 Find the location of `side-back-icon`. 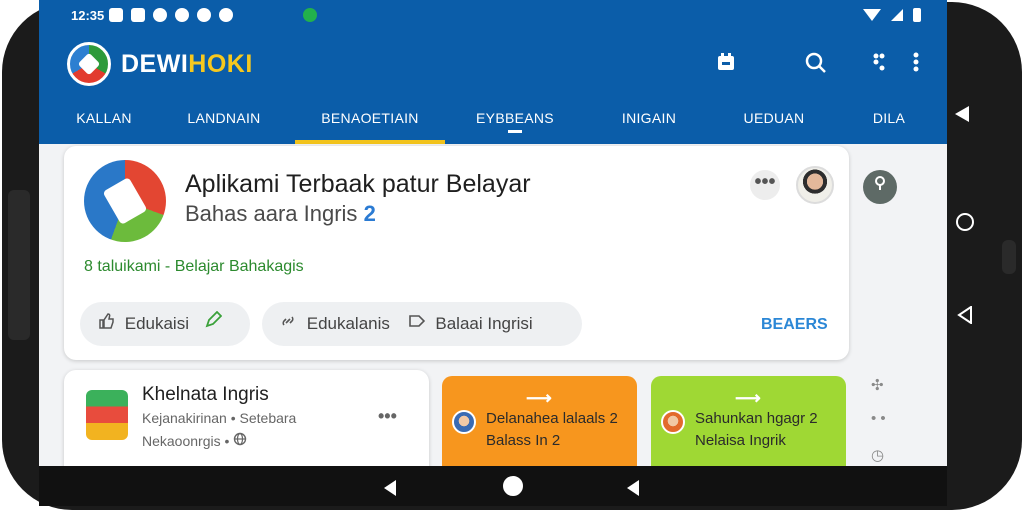

side-back-icon is located at coordinates (962, 114).